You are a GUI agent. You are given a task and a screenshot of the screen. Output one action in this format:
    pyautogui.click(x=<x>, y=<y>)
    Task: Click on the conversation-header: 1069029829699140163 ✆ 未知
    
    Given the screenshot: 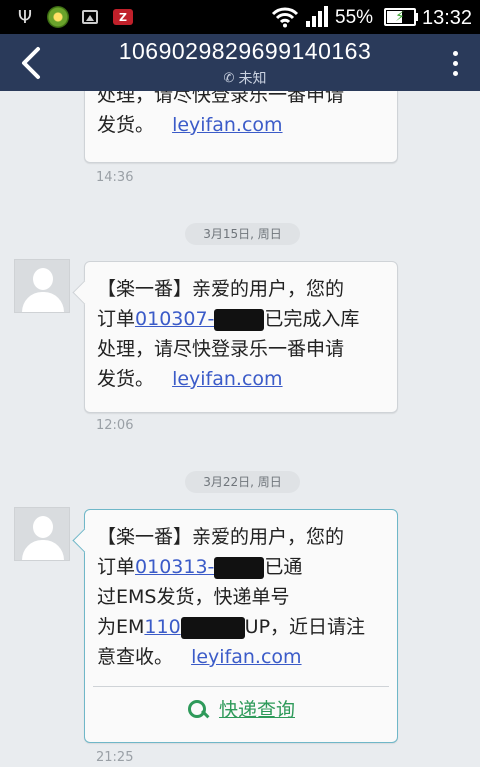 What is the action you would take?
    pyautogui.click(x=240, y=62)
    